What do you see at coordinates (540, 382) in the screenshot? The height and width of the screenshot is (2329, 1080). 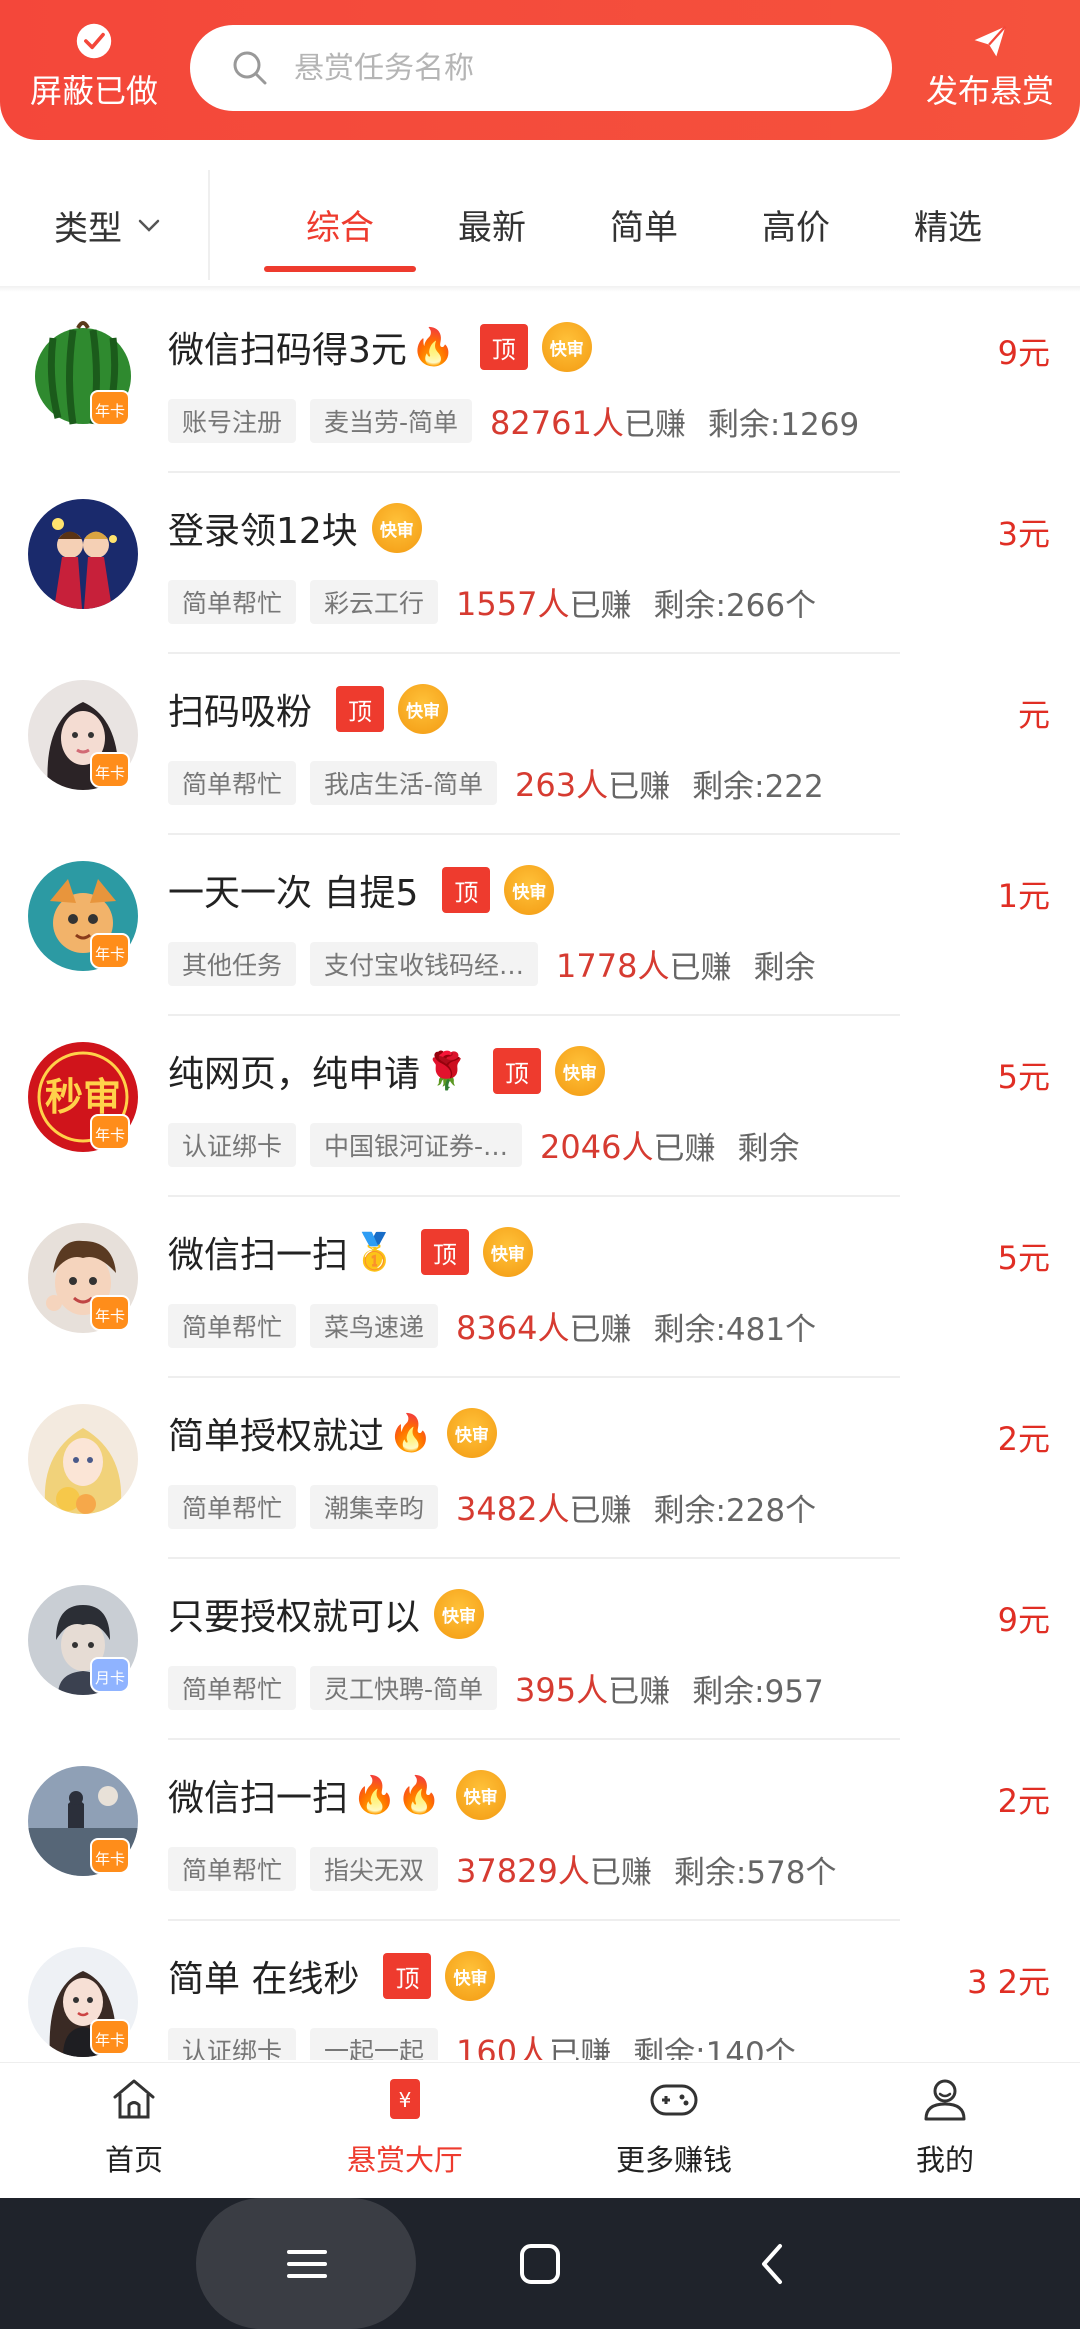 I see `task-row: 年卡 微信扫码得3元 🔥 顶快审 账号注册 麦当劳-简单 82761人 已赚 剩余:1269 9元` at bounding box center [540, 382].